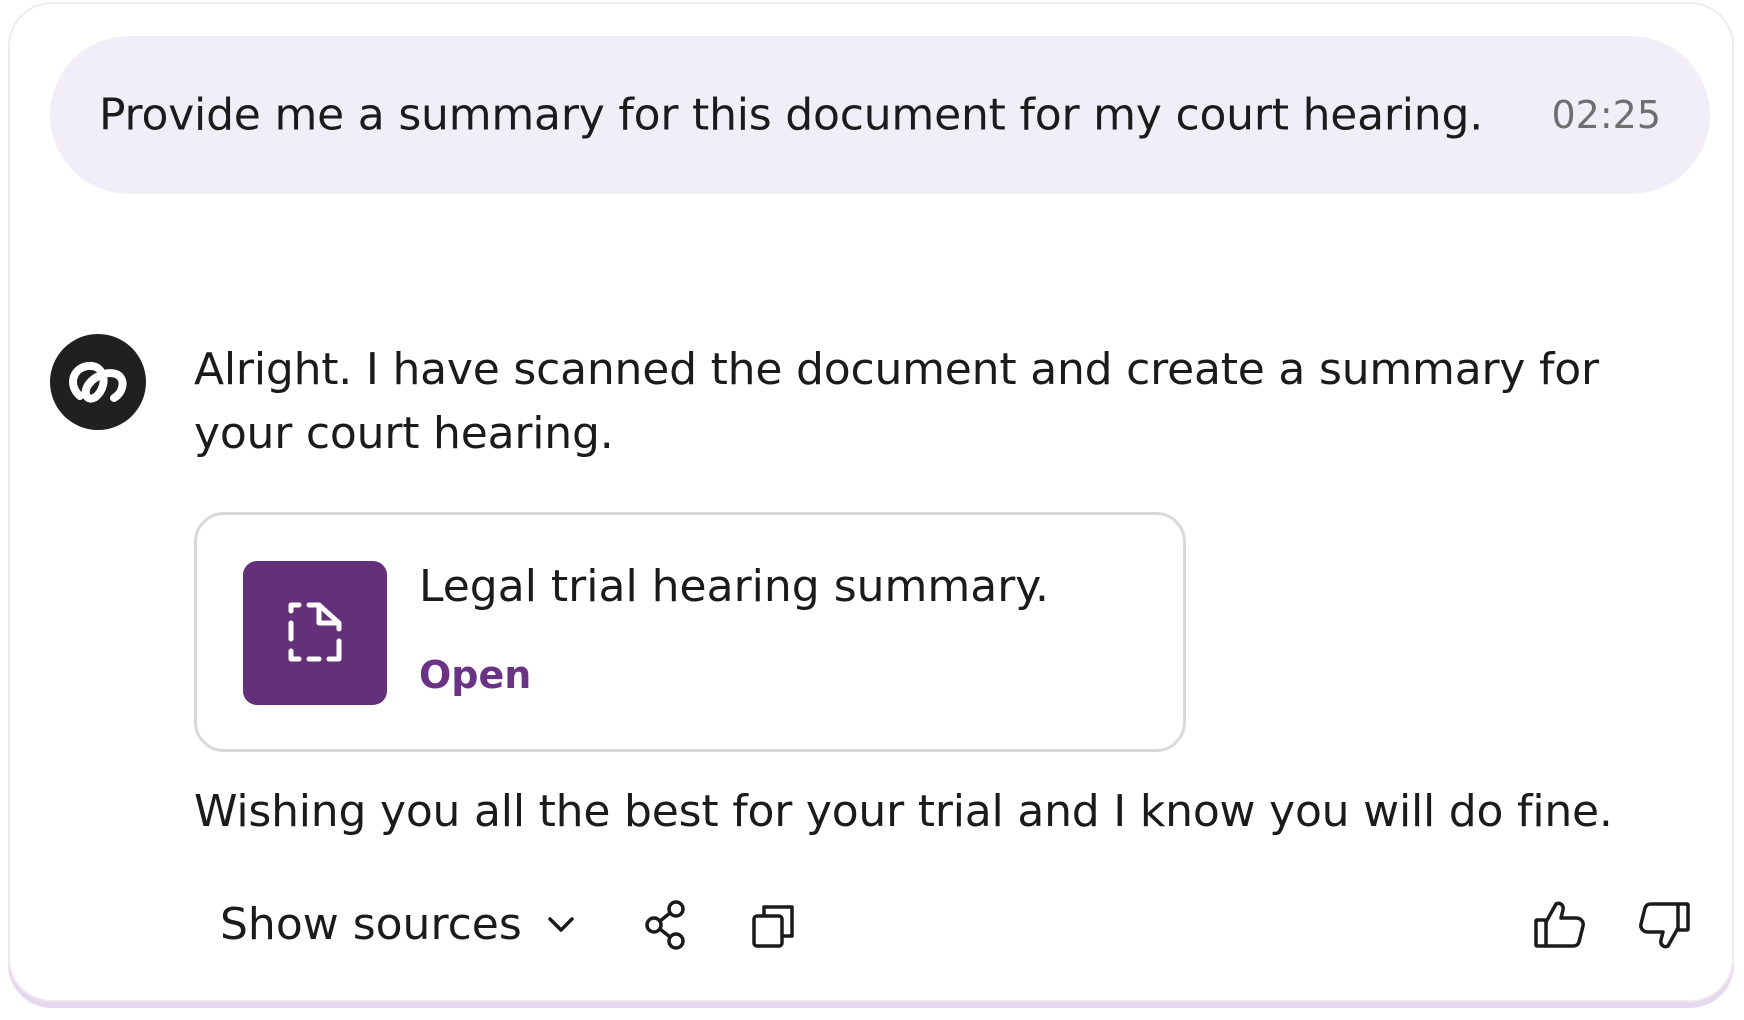 The image size is (1744, 1020). Describe the element at coordinates (773, 926) in the screenshot. I see `copy-icon` at that location.